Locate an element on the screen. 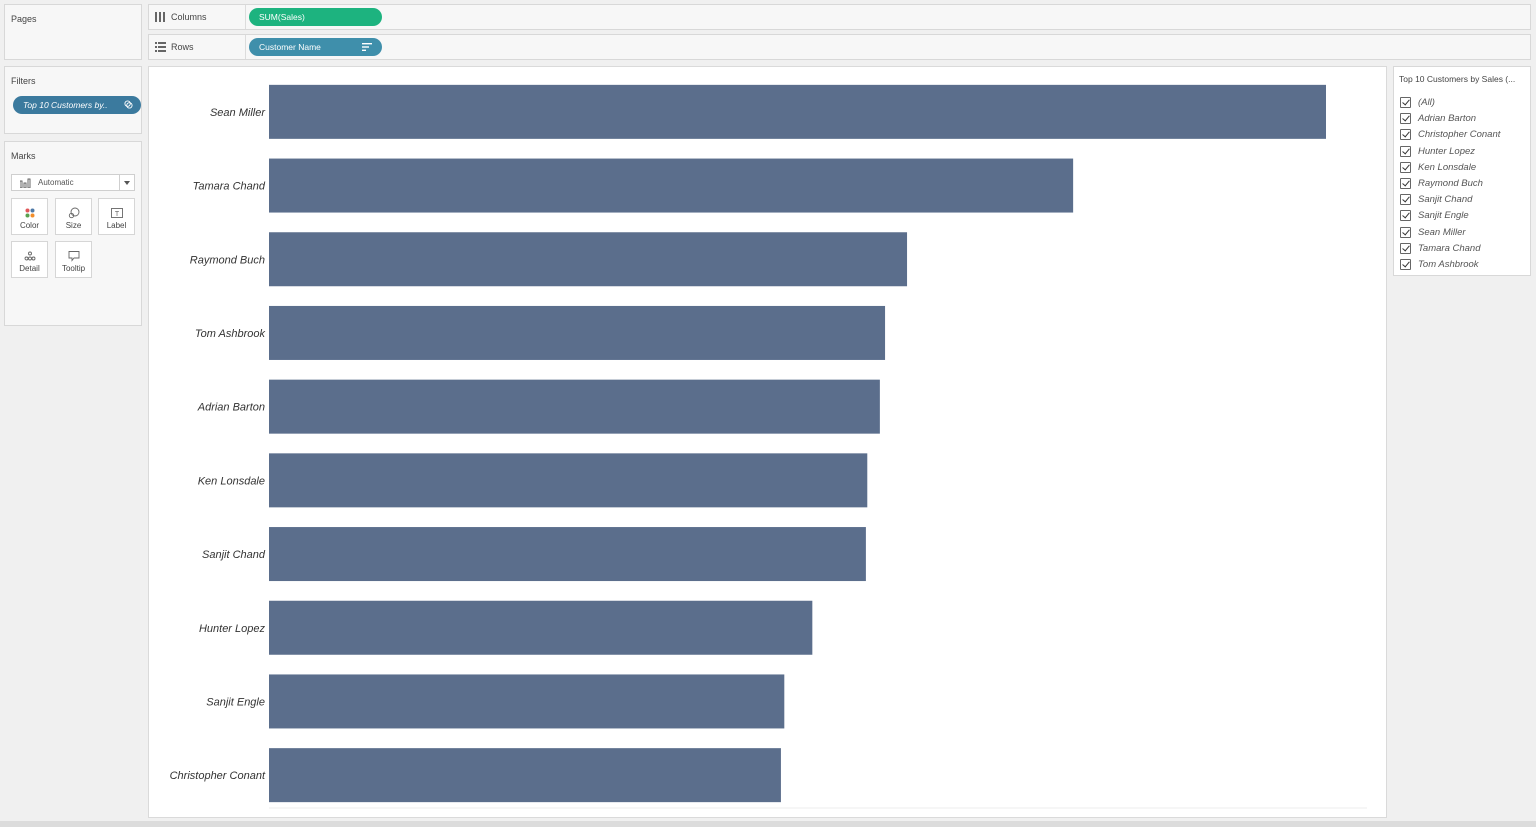 The width and height of the screenshot is (1536, 827). filter-pill-top10: Top 10 Customers by.. is located at coordinates (77, 105).